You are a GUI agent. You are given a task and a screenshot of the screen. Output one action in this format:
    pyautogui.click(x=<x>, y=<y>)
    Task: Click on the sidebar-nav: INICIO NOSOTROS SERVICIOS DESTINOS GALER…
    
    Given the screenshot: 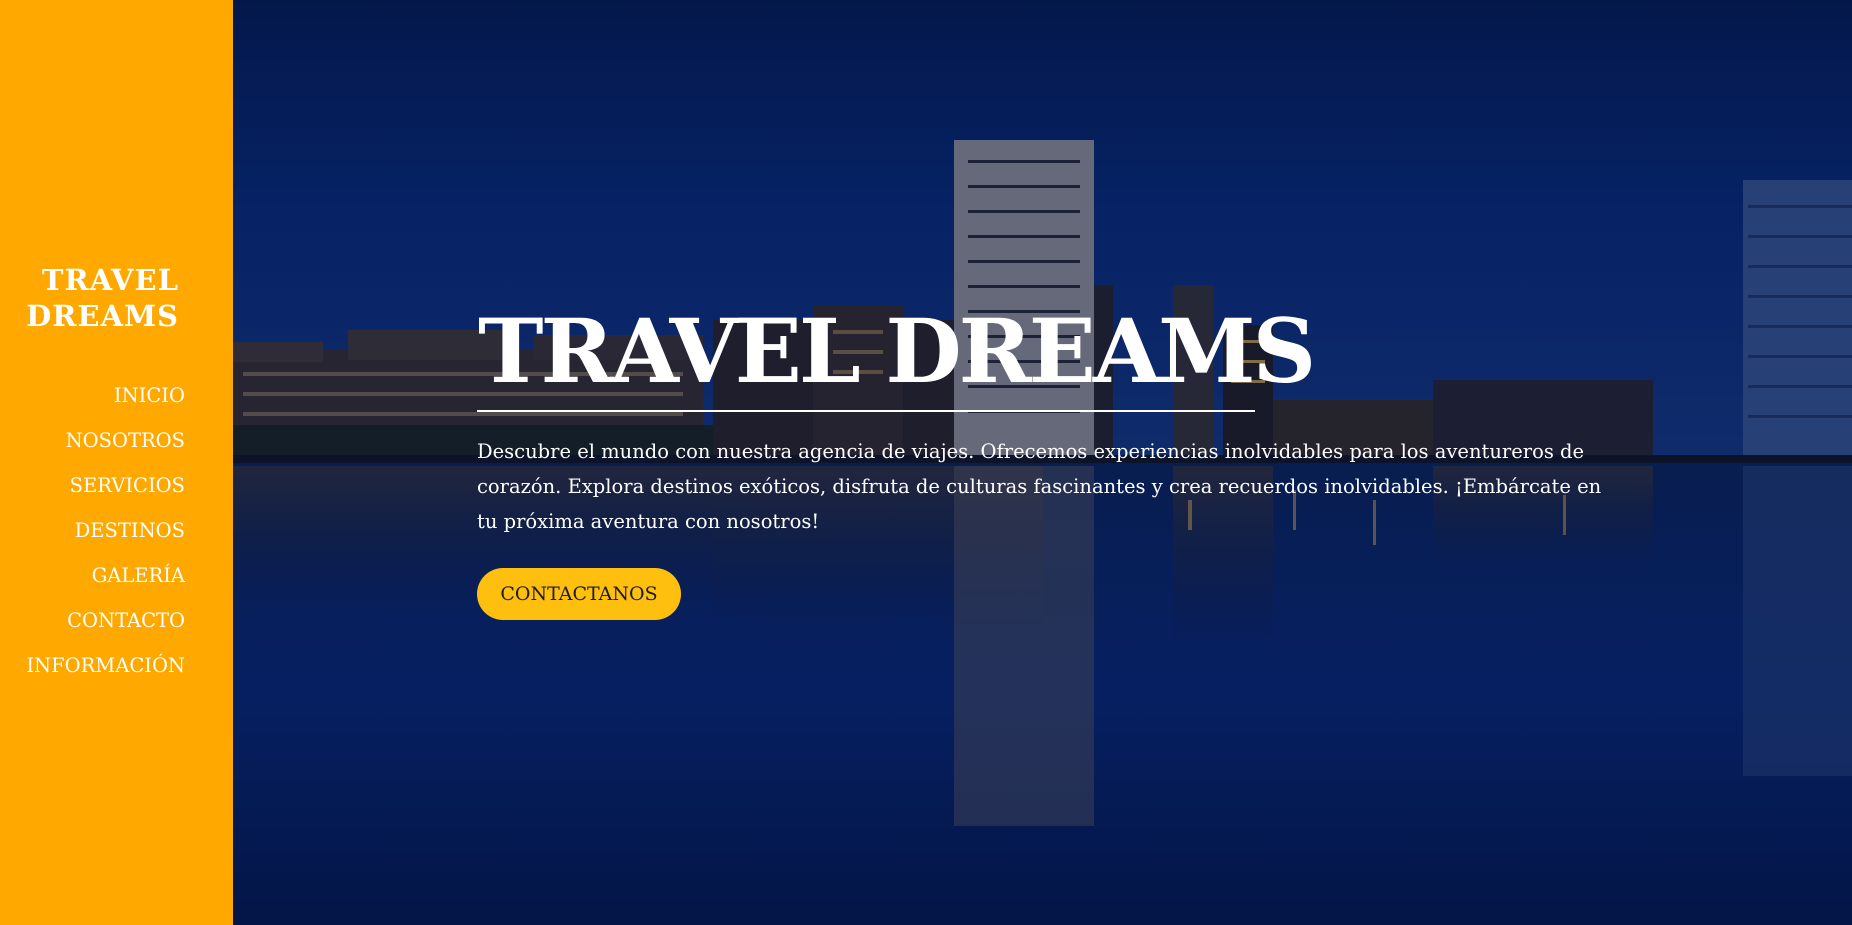 What is the action you would take?
    pyautogui.click(x=105, y=535)
    